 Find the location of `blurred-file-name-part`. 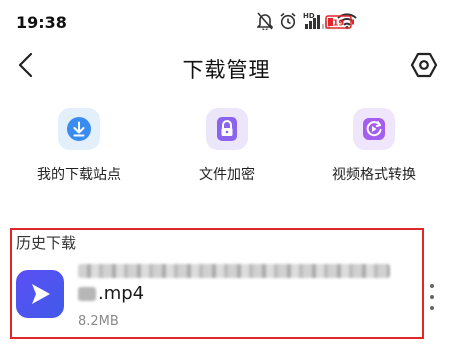

blurred-file-name-part is located at coordinates (87, 294).